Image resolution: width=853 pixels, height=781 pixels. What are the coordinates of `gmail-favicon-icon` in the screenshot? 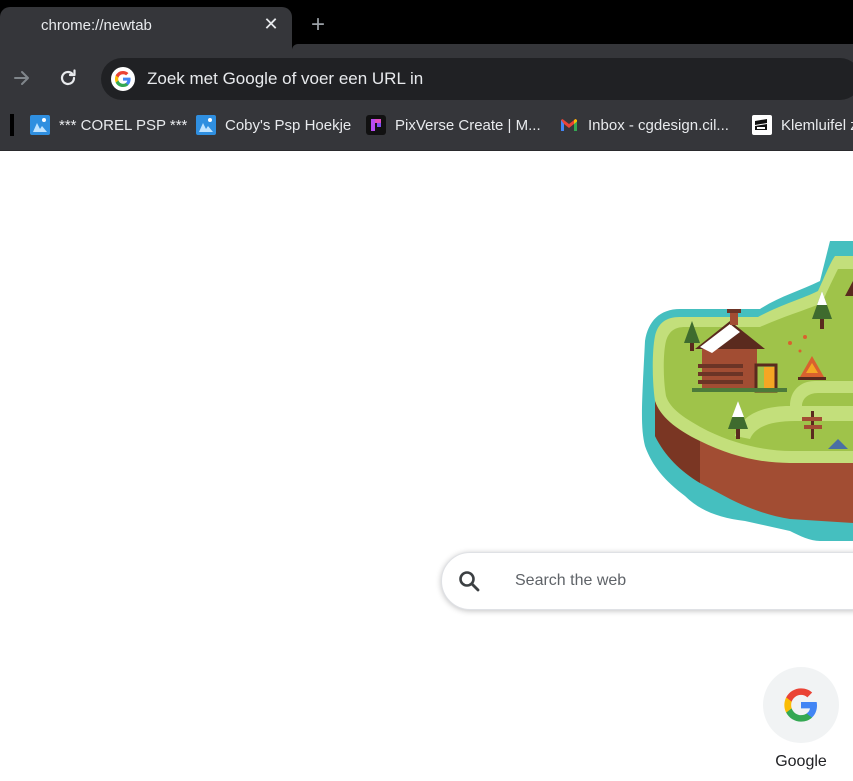 It's located at (569, 125).